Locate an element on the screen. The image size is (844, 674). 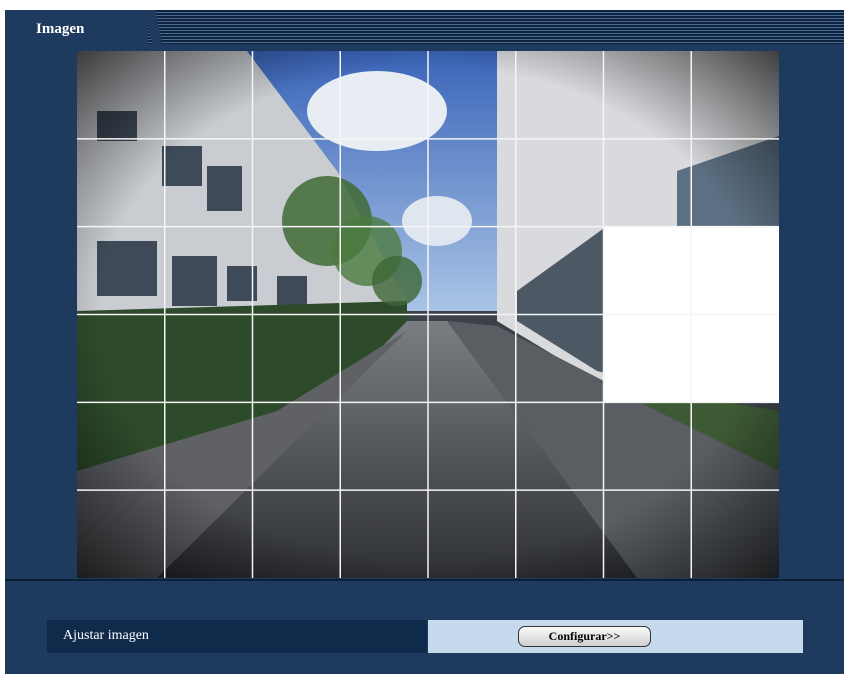
section-tab: Imagen is located at coordinates (76, 28).